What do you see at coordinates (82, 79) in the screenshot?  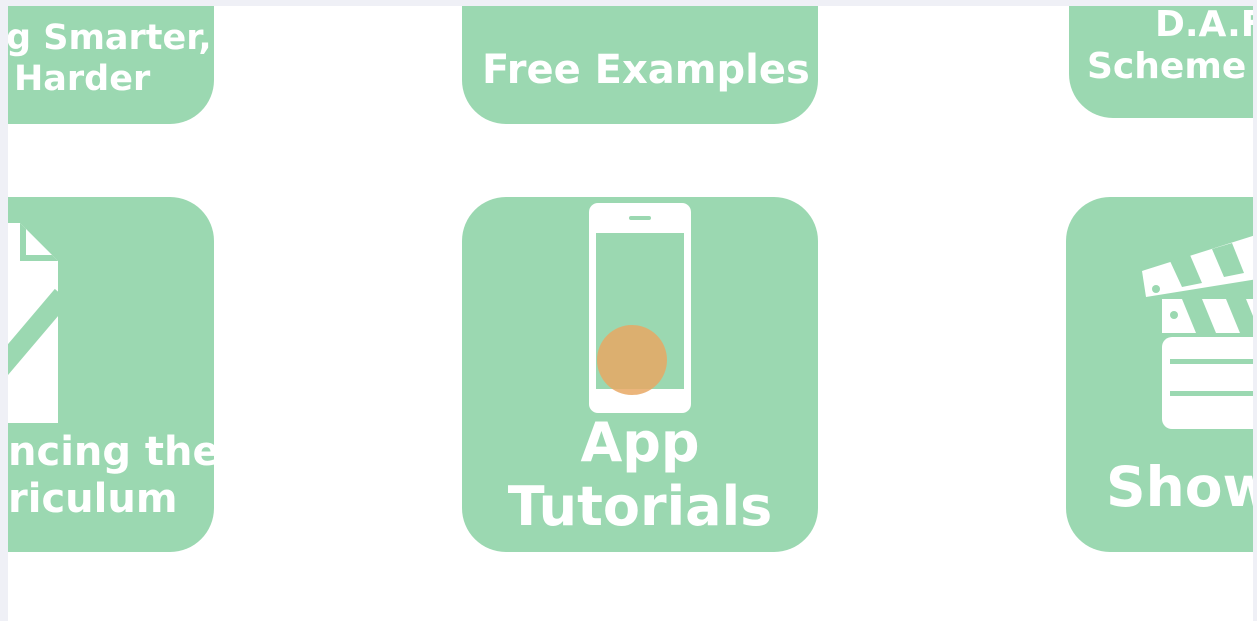 I see `tile-working-smarter-line2: Harder` at bounding box center [82, 79].